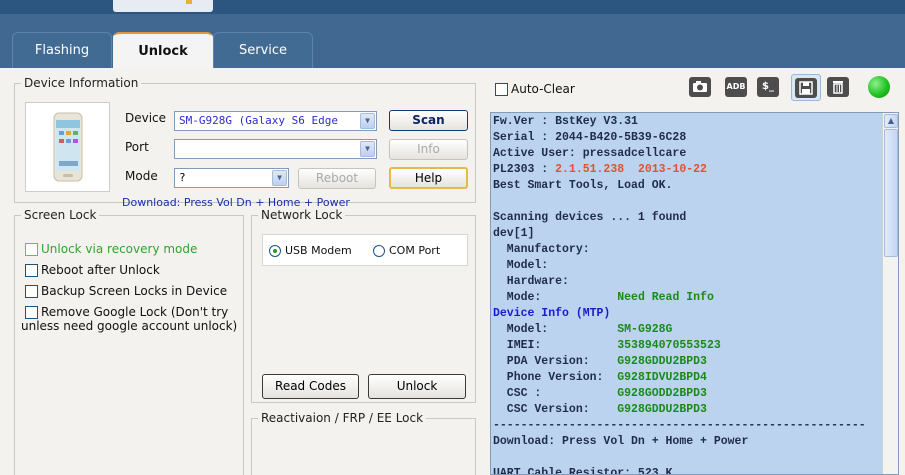  I want to click on tab-flashing: Flashing, so click(62, 50).